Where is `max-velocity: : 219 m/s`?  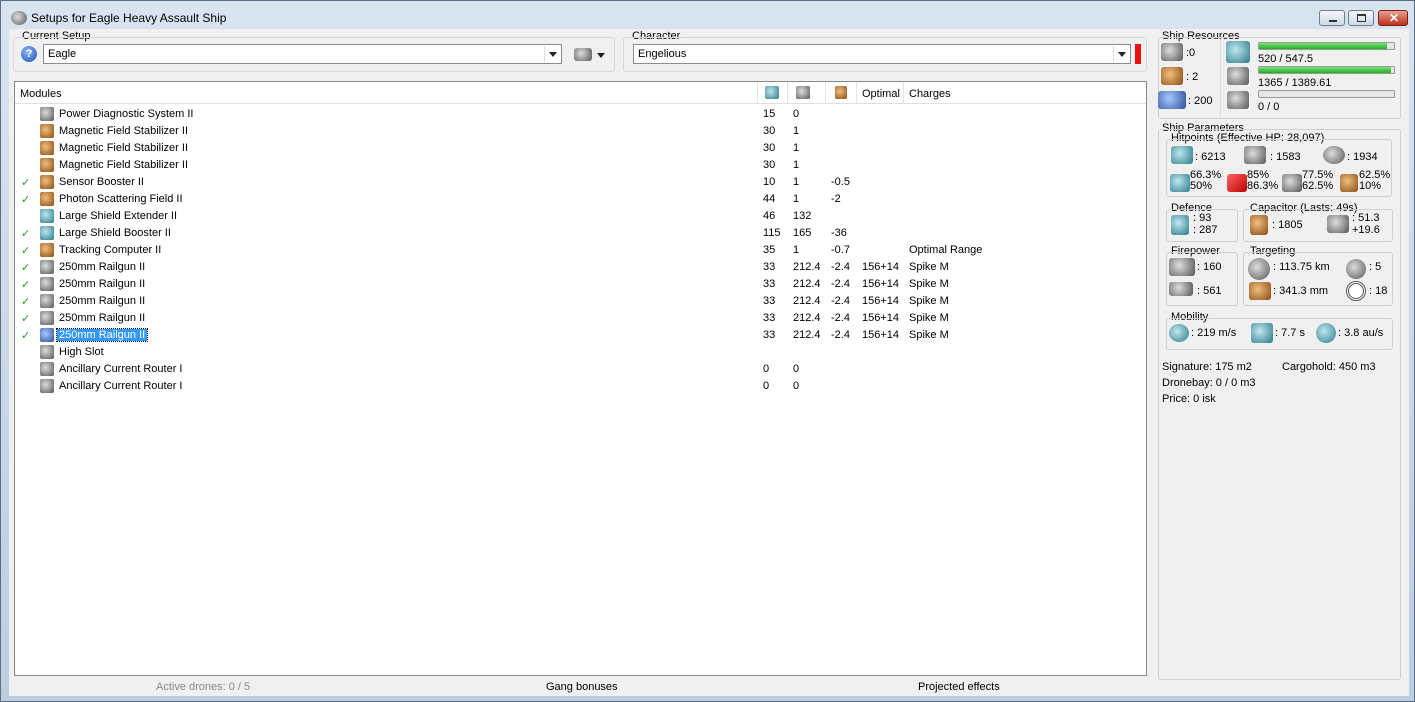 max-velocity: : 219 m/s is located at coordinates (1214, 333).